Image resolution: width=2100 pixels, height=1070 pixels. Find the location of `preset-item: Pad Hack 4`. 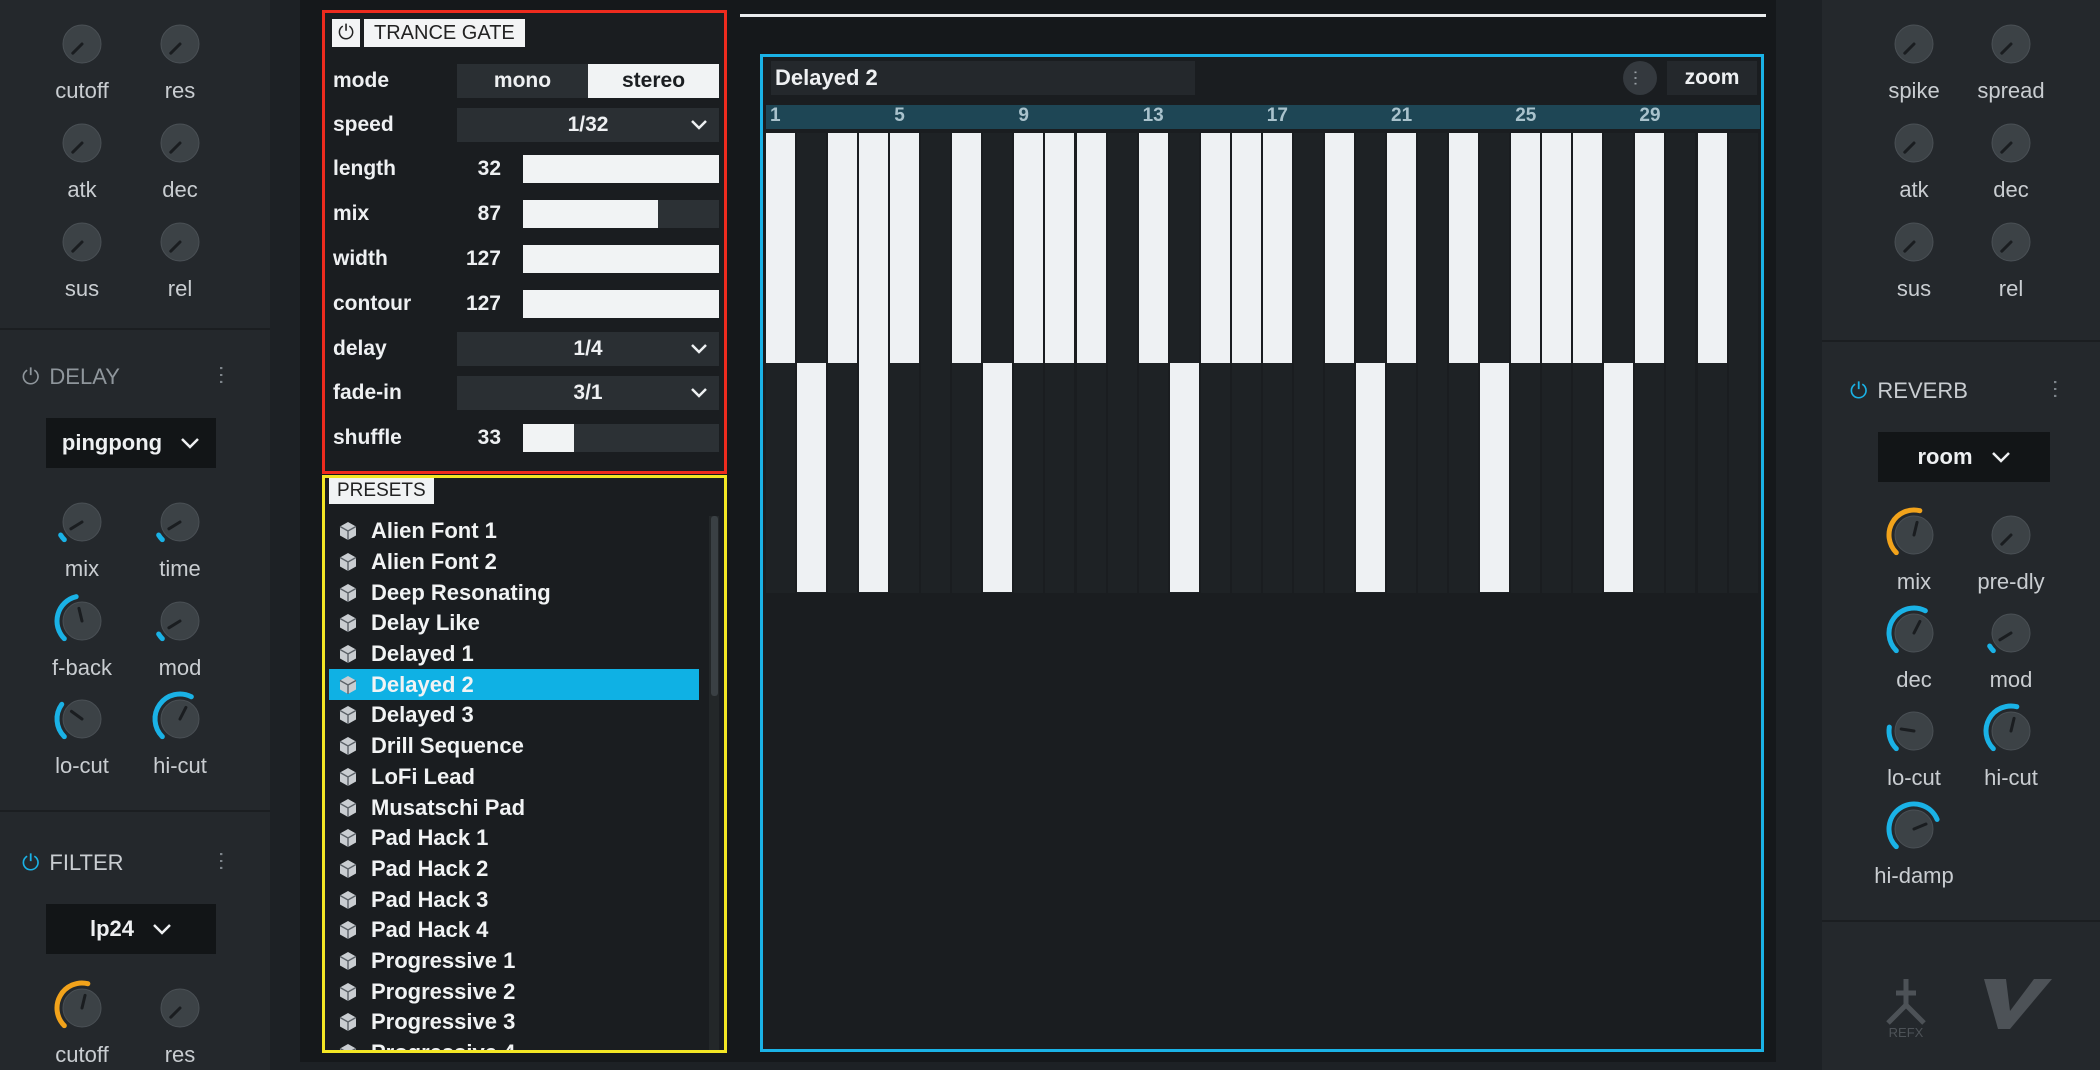

preset-item: Pad Hack 4 is located at coordinates (514, 930).